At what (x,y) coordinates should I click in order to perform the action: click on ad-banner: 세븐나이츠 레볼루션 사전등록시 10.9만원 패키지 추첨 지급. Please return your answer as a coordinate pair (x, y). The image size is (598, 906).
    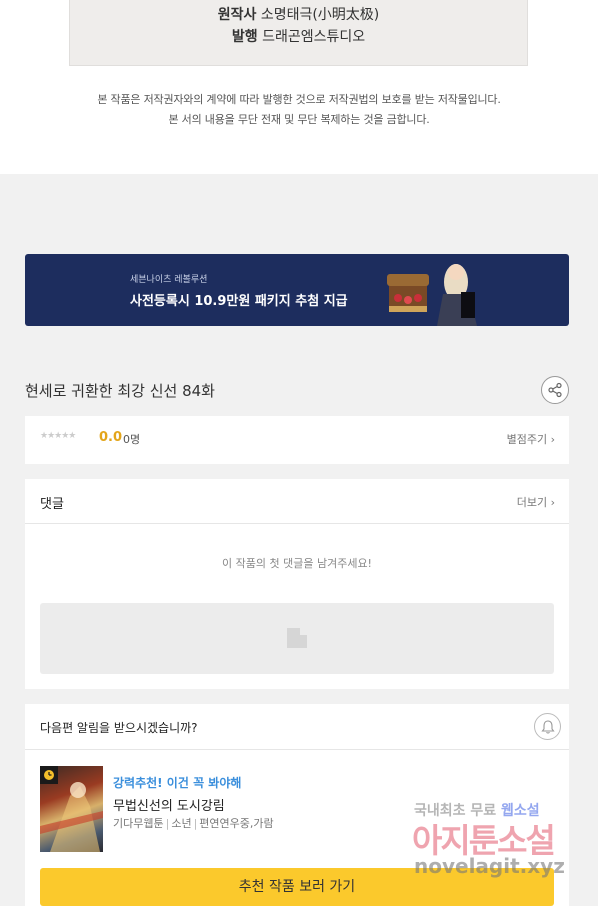
    Looking at the image, I should click on (297, 290).